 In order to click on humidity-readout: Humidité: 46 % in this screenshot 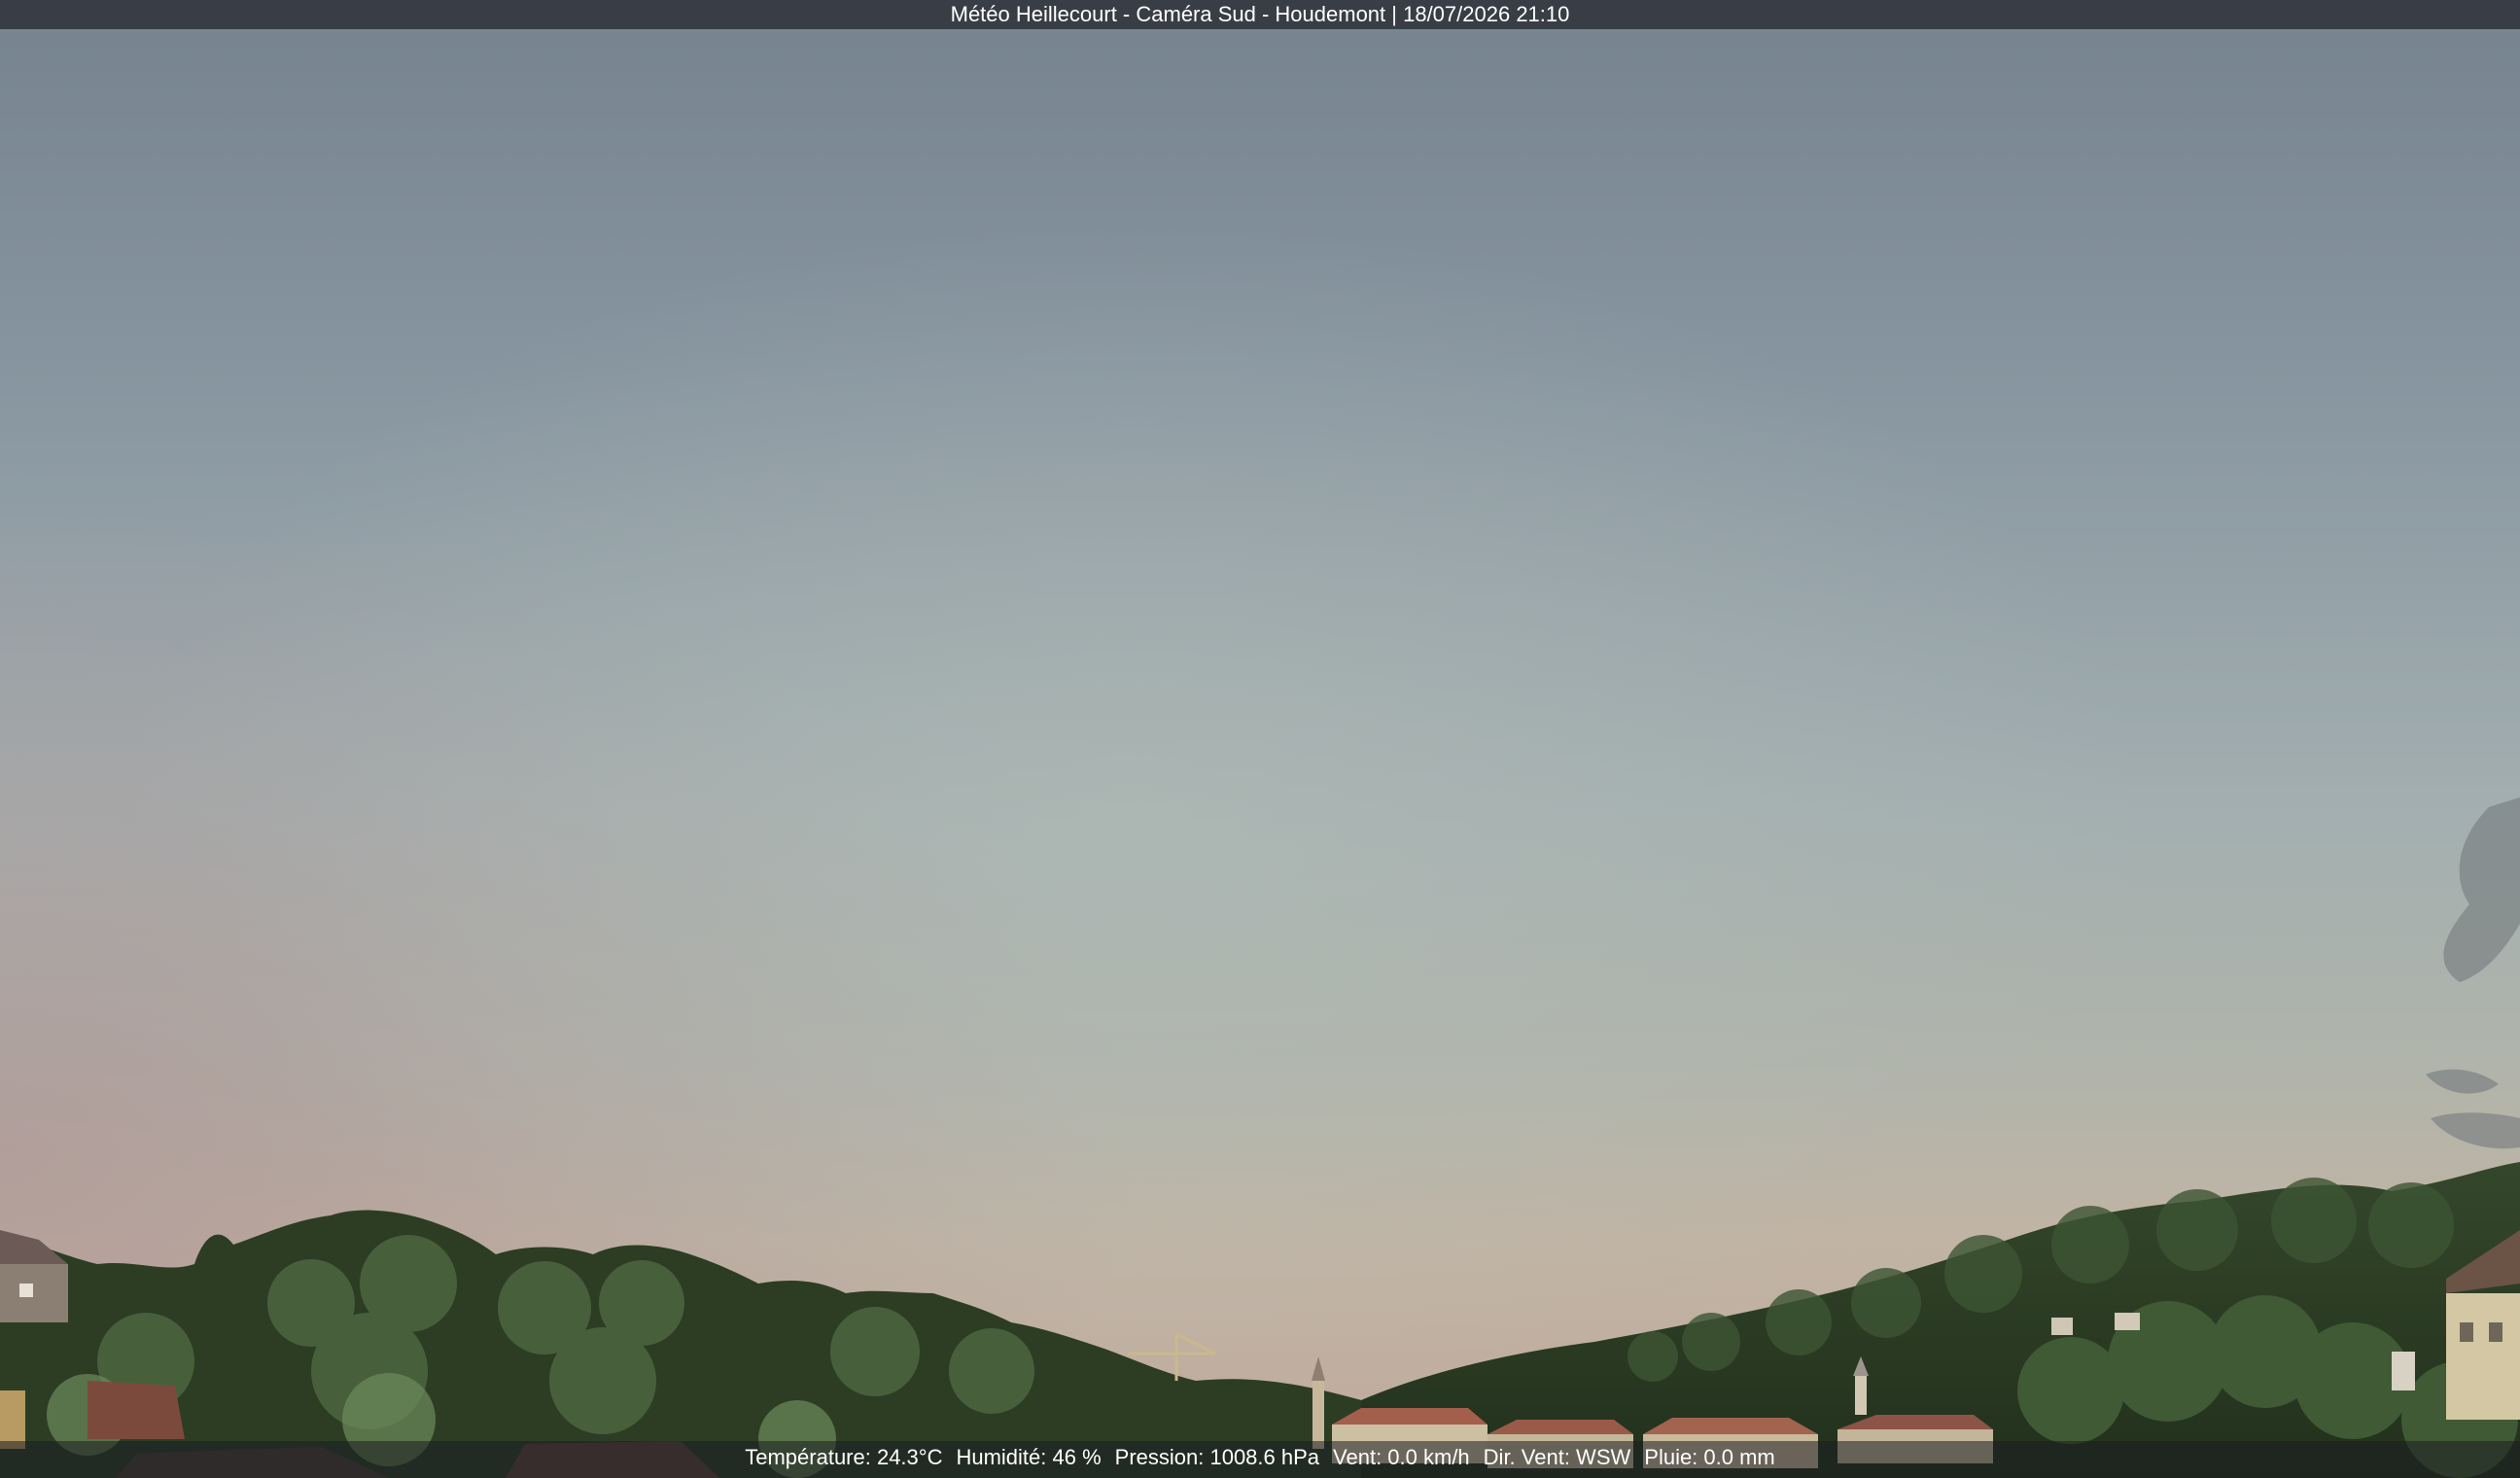, I will do `click(1029, 1457)`.